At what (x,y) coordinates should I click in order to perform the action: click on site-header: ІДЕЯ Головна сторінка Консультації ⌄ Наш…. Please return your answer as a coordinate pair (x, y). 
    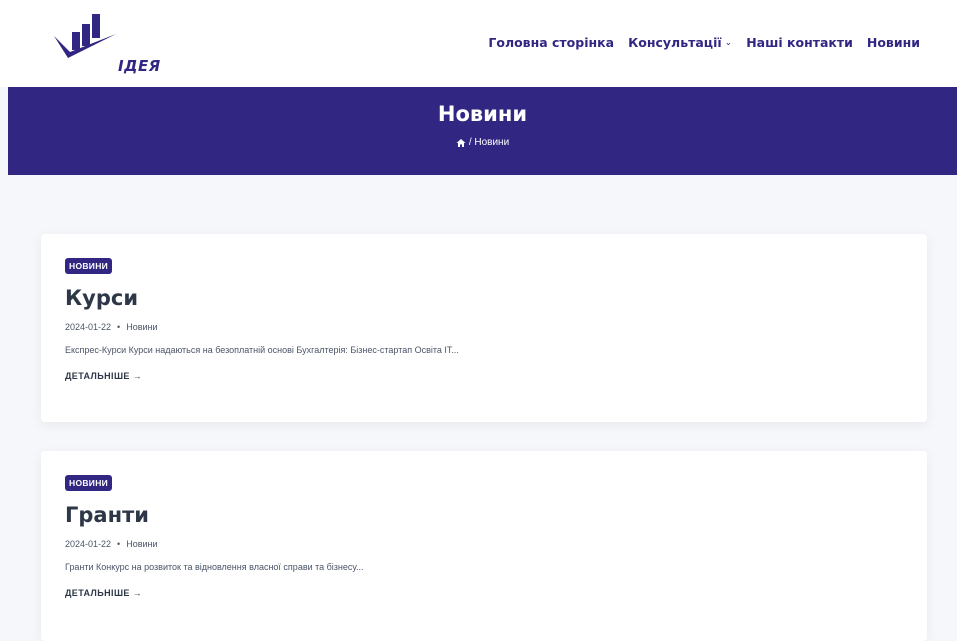
    Looking at the image, I should click on (478, 43).